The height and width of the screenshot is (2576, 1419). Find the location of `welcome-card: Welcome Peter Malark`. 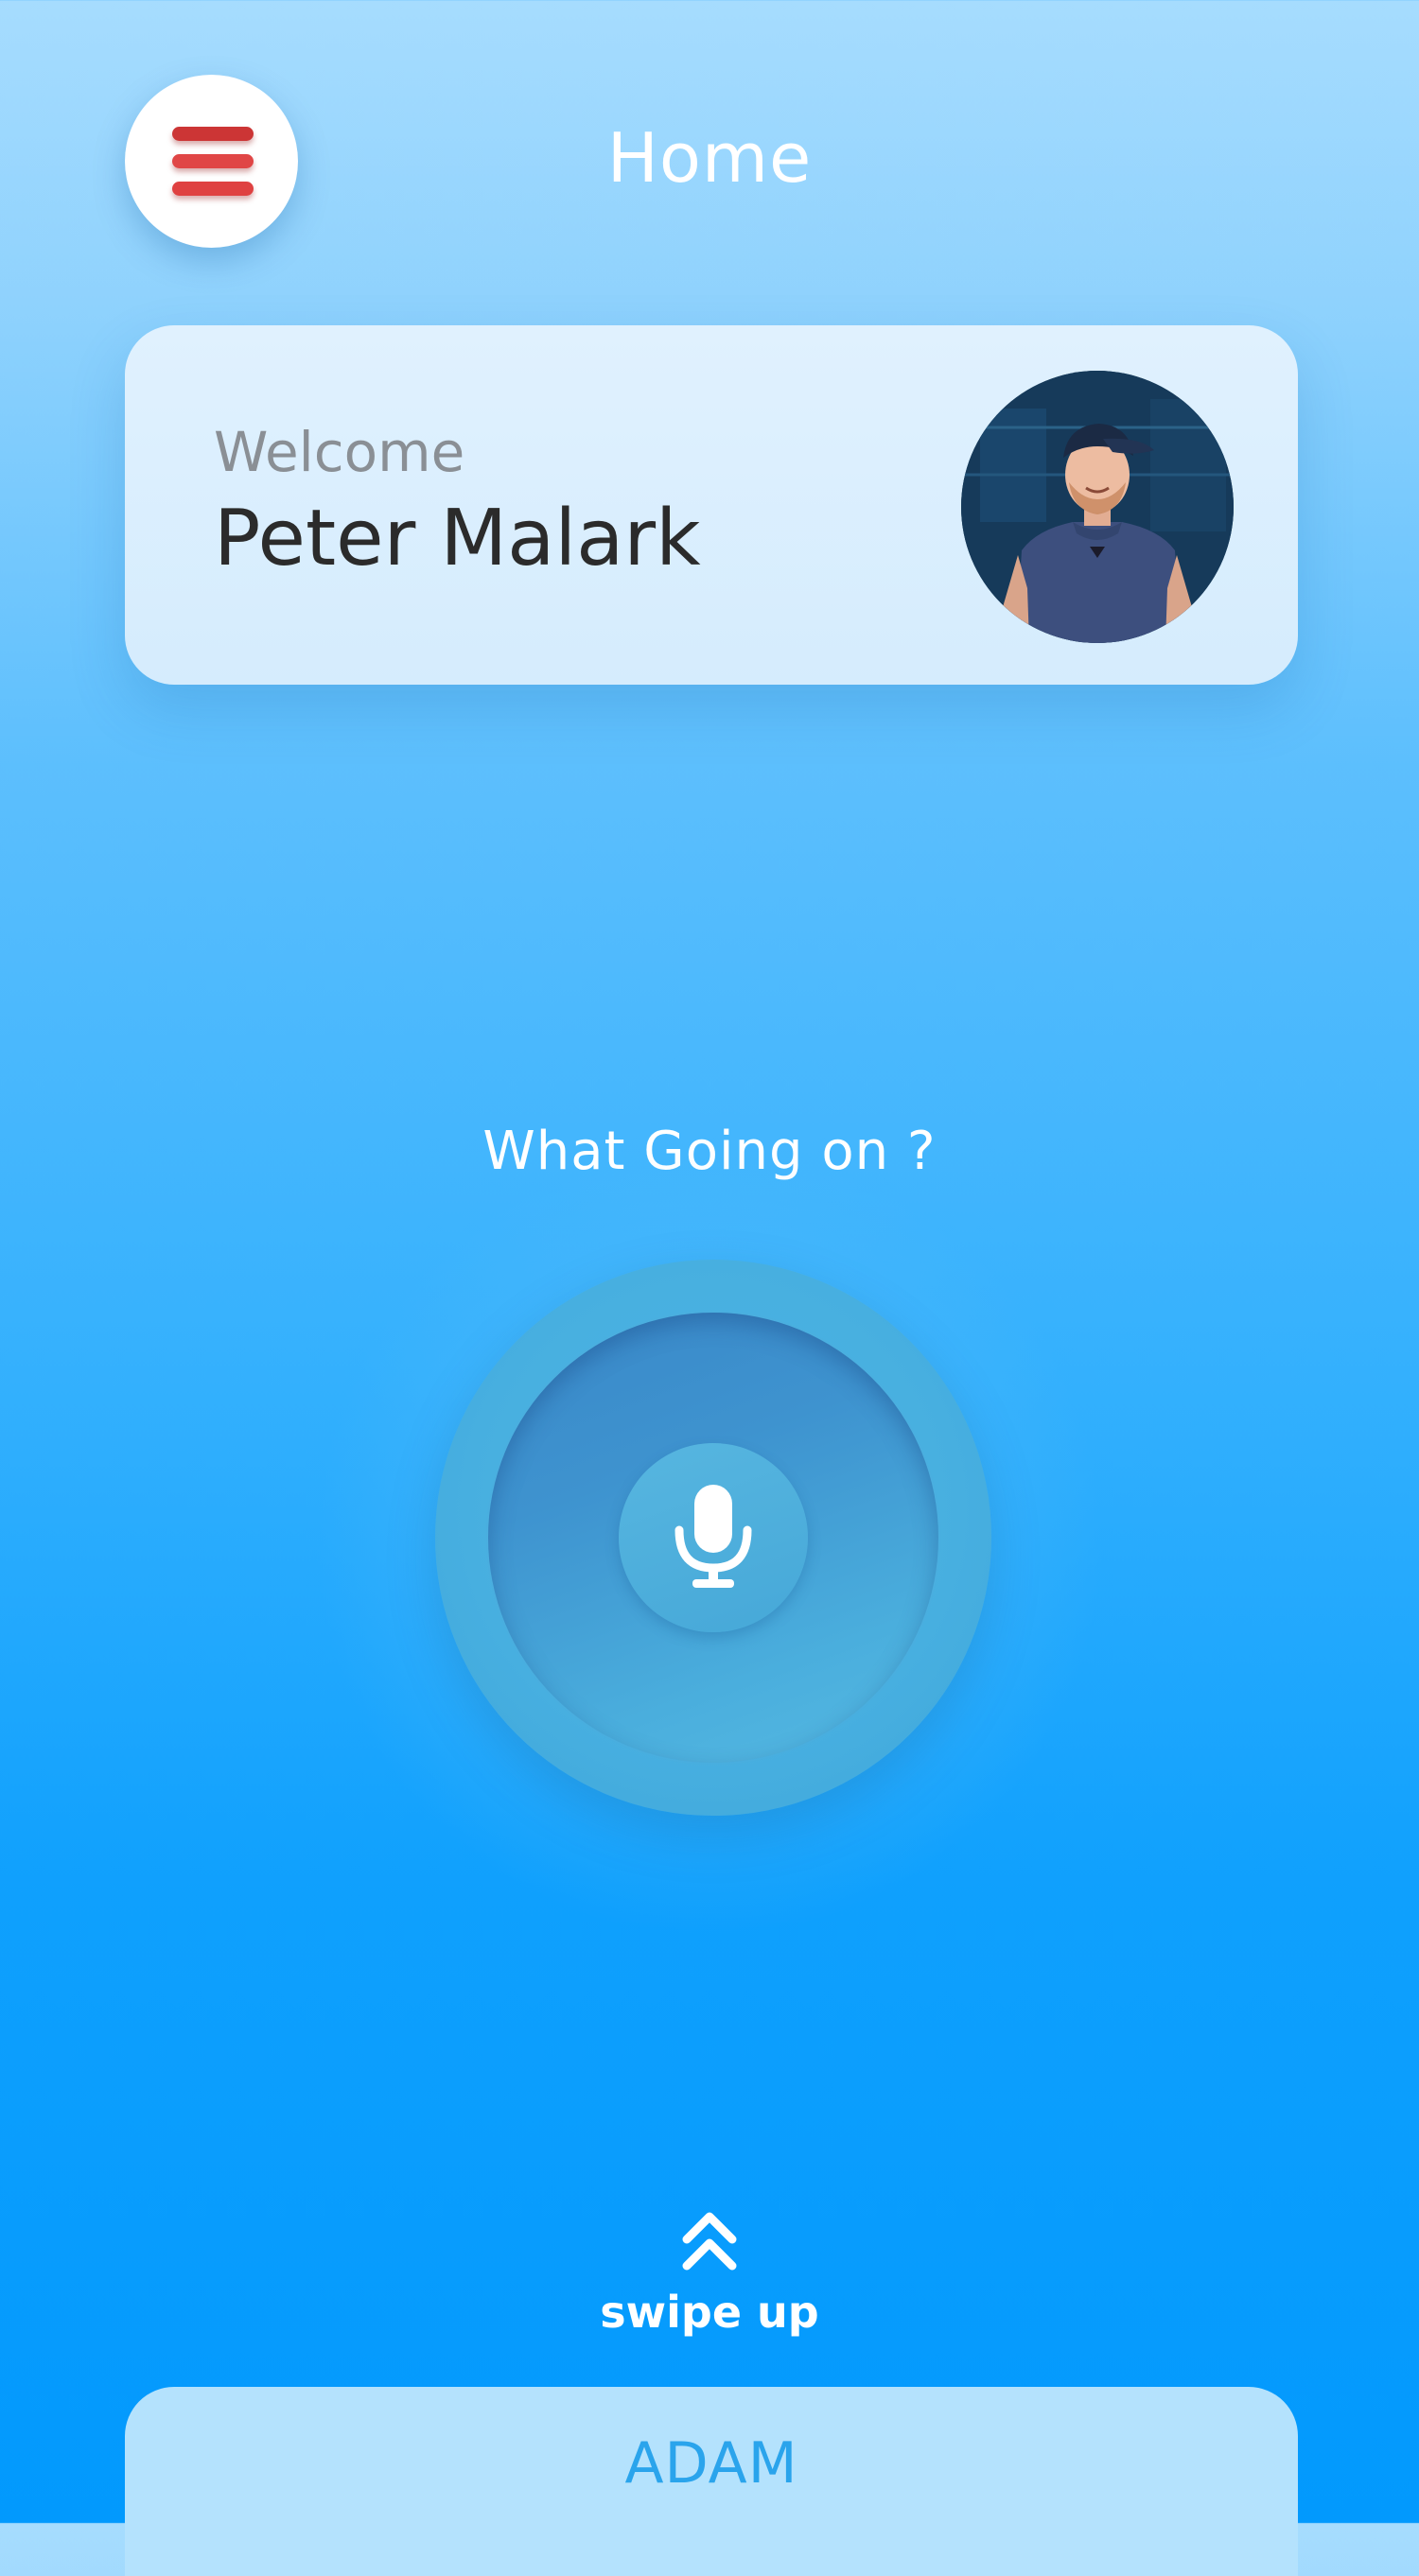

welcome-card: Welcome Peter Malark is located at coordinates (711, 505).